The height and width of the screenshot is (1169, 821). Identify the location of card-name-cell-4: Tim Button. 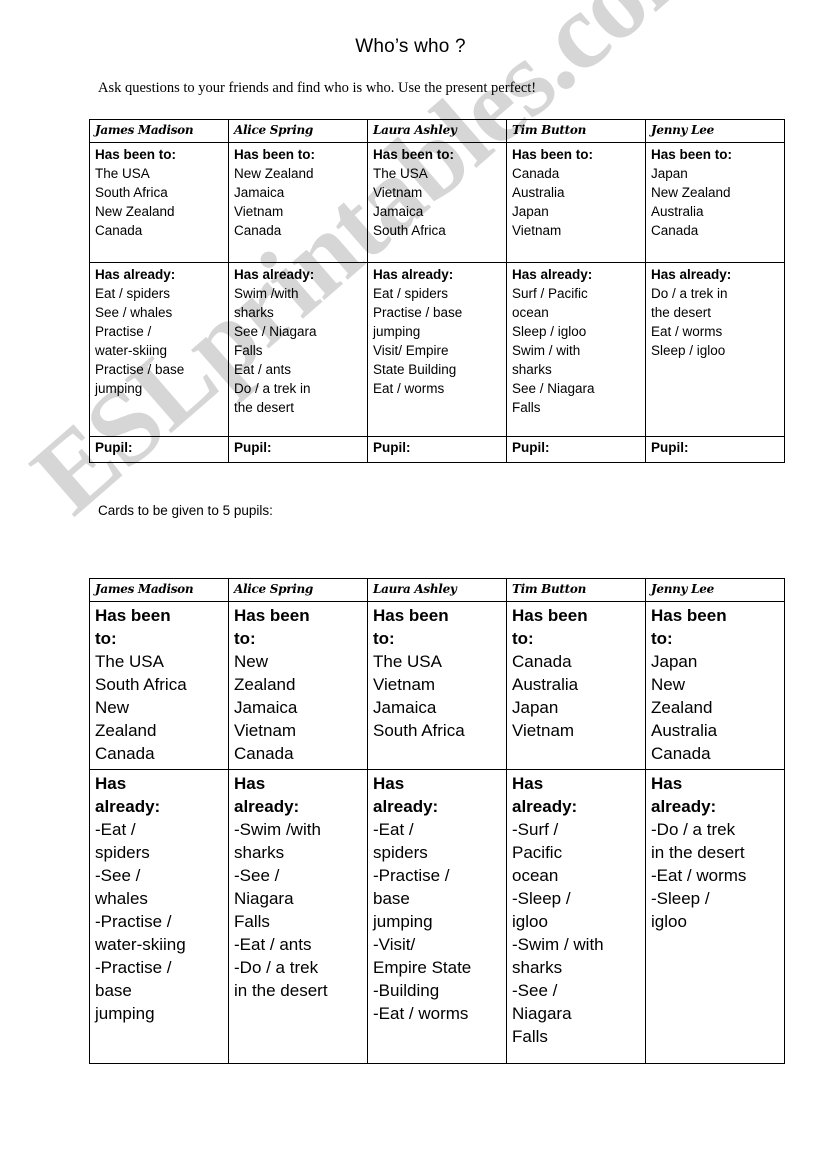
(576, 590).